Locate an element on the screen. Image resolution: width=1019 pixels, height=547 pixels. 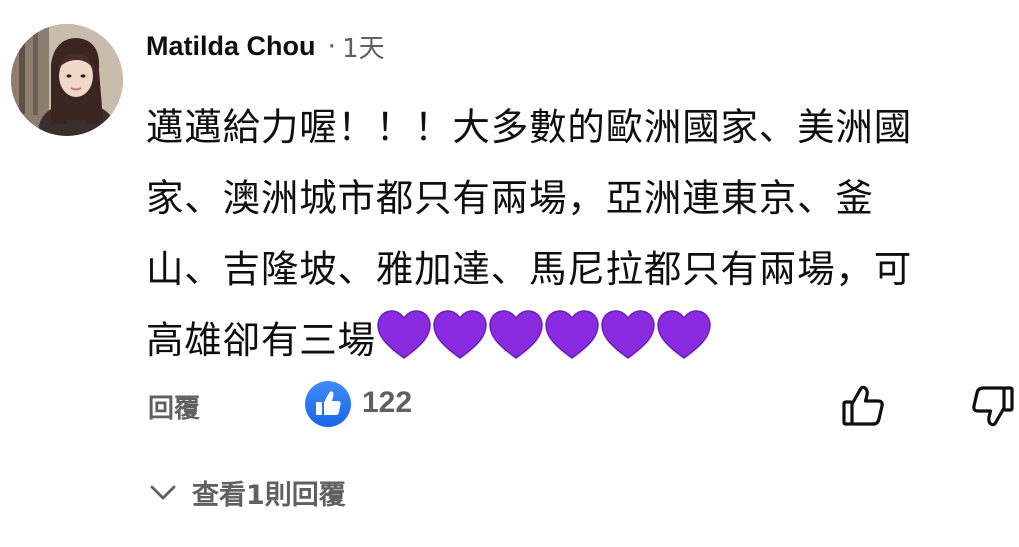
comment-text-line: 山、吉隆坡、雅加達、馬尼拉都只有兩場，可 is located at coordinates (529, 269).